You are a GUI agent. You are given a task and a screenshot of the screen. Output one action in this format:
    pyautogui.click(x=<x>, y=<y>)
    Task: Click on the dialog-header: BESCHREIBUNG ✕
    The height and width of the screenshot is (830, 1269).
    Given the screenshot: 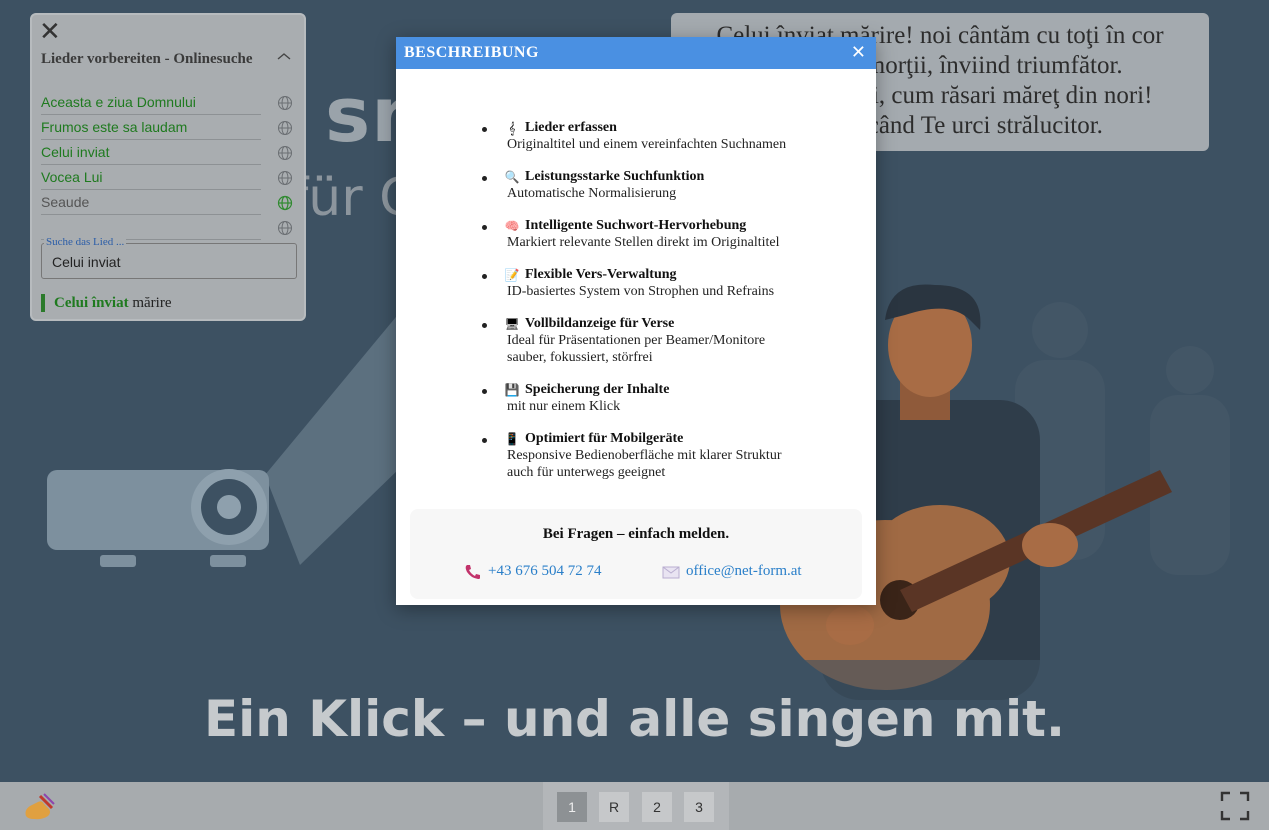 What is the action you would take?
    pyautogui.click(x=636, y=53)
    